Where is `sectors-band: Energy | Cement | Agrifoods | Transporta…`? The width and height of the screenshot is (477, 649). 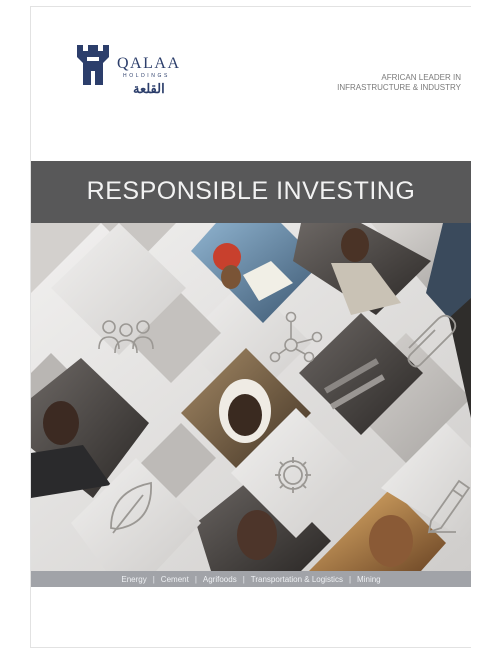 sectors-band: Energy | Cement | Agrifoods | Transporta… is located at coordinates (251, 579).